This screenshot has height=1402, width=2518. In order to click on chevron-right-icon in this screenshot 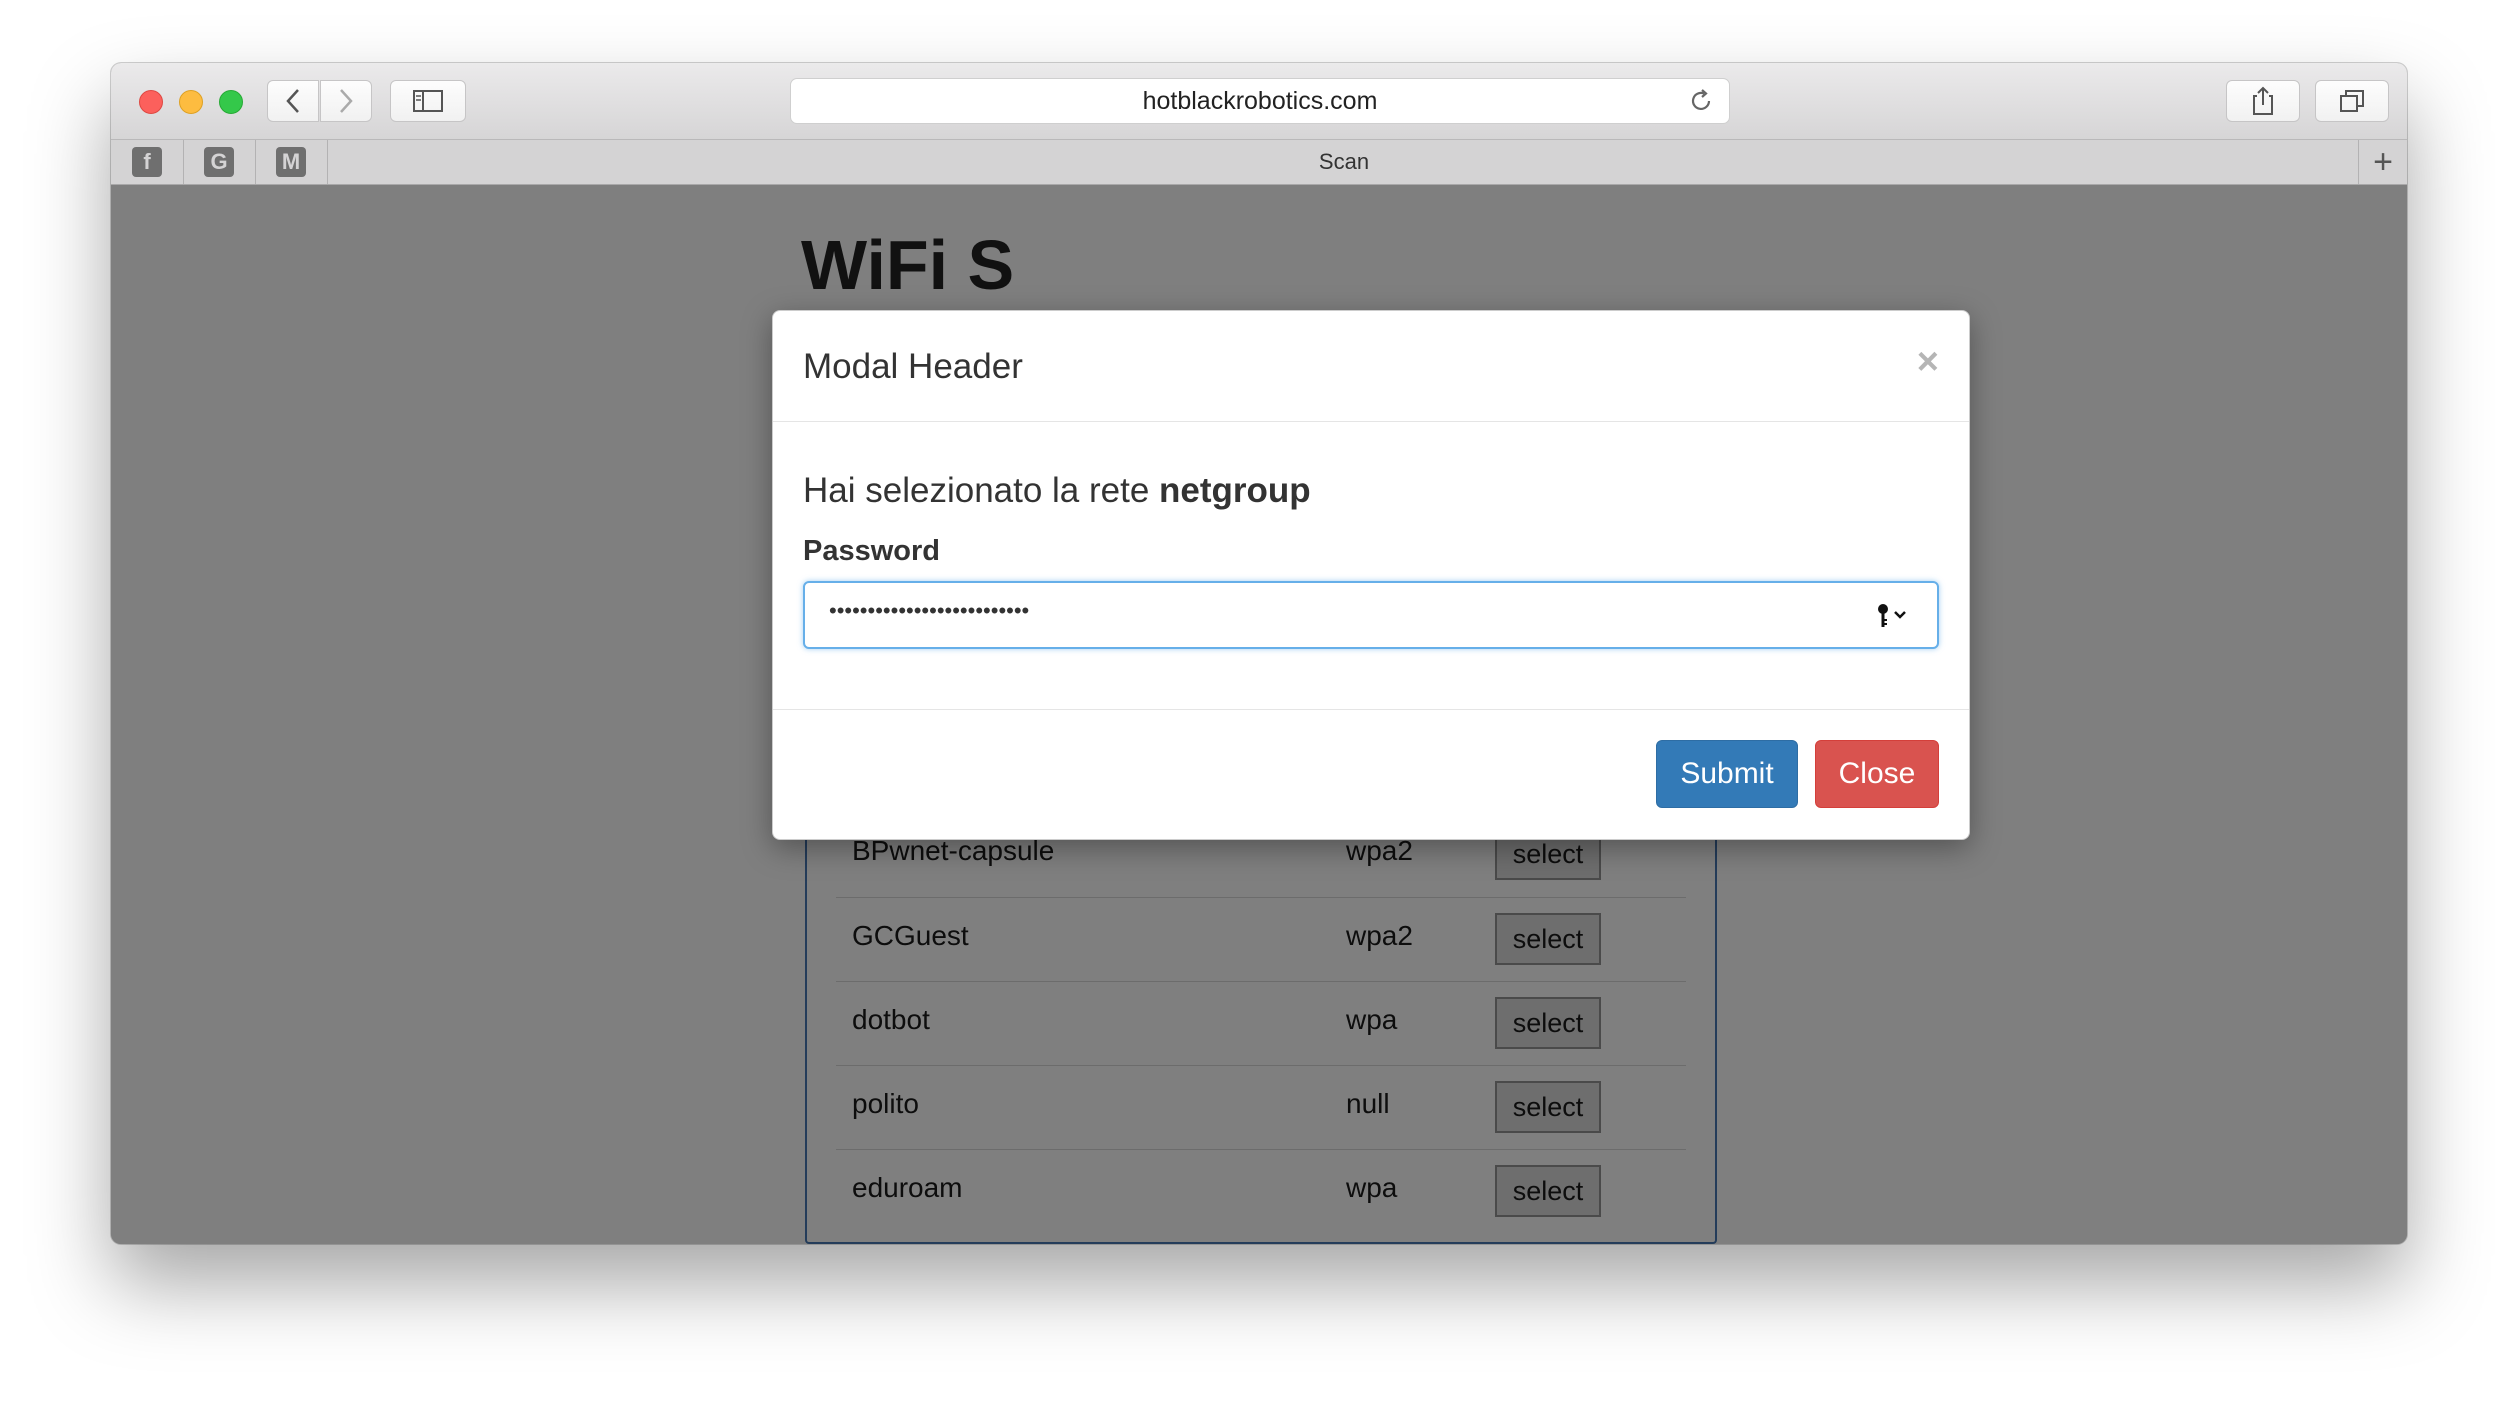, I will do `click(346, 101)`.